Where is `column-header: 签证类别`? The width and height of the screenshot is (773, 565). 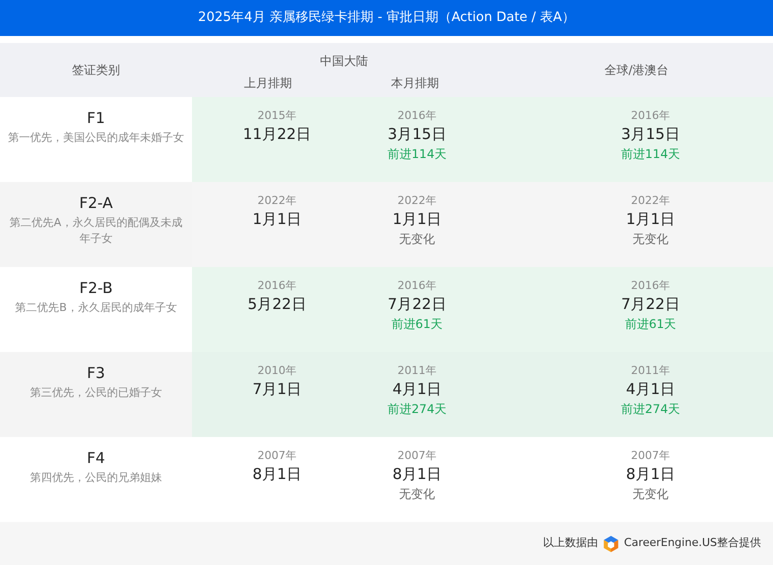
column-header: 签证类别 is located at coordinates (96, 70).